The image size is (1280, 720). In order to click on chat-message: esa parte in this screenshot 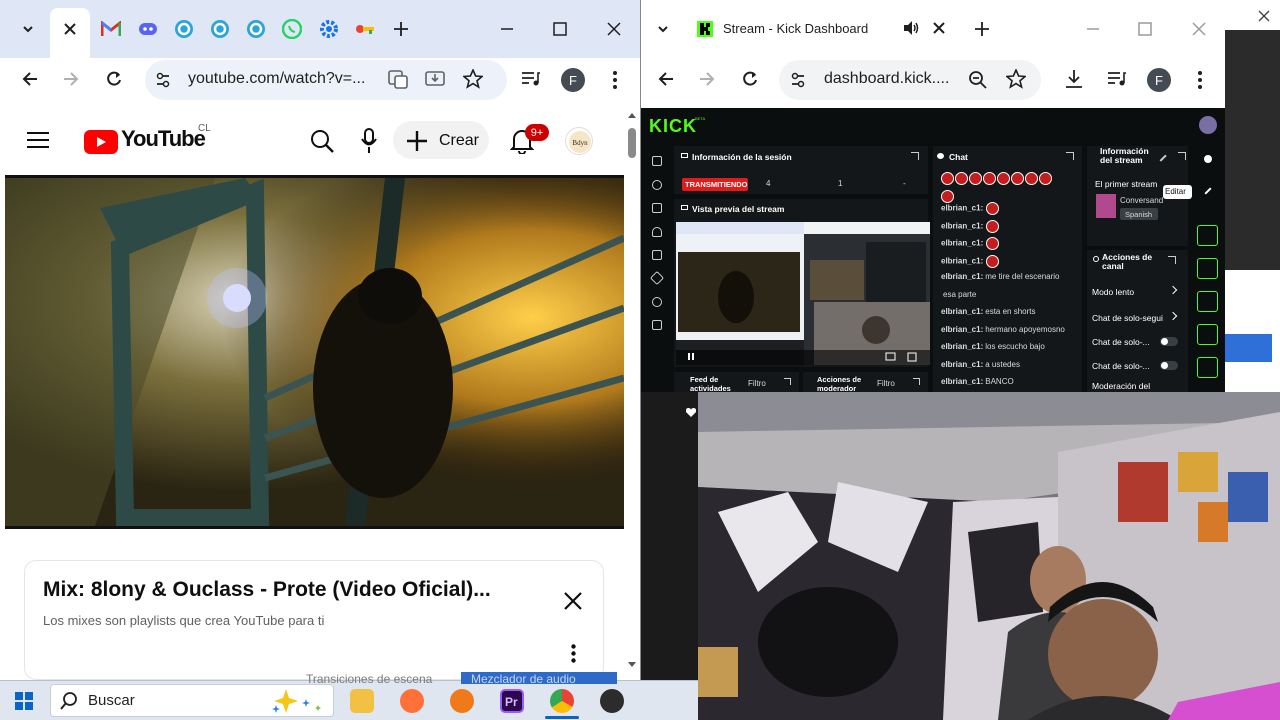, I will do `click(958, 294)`.